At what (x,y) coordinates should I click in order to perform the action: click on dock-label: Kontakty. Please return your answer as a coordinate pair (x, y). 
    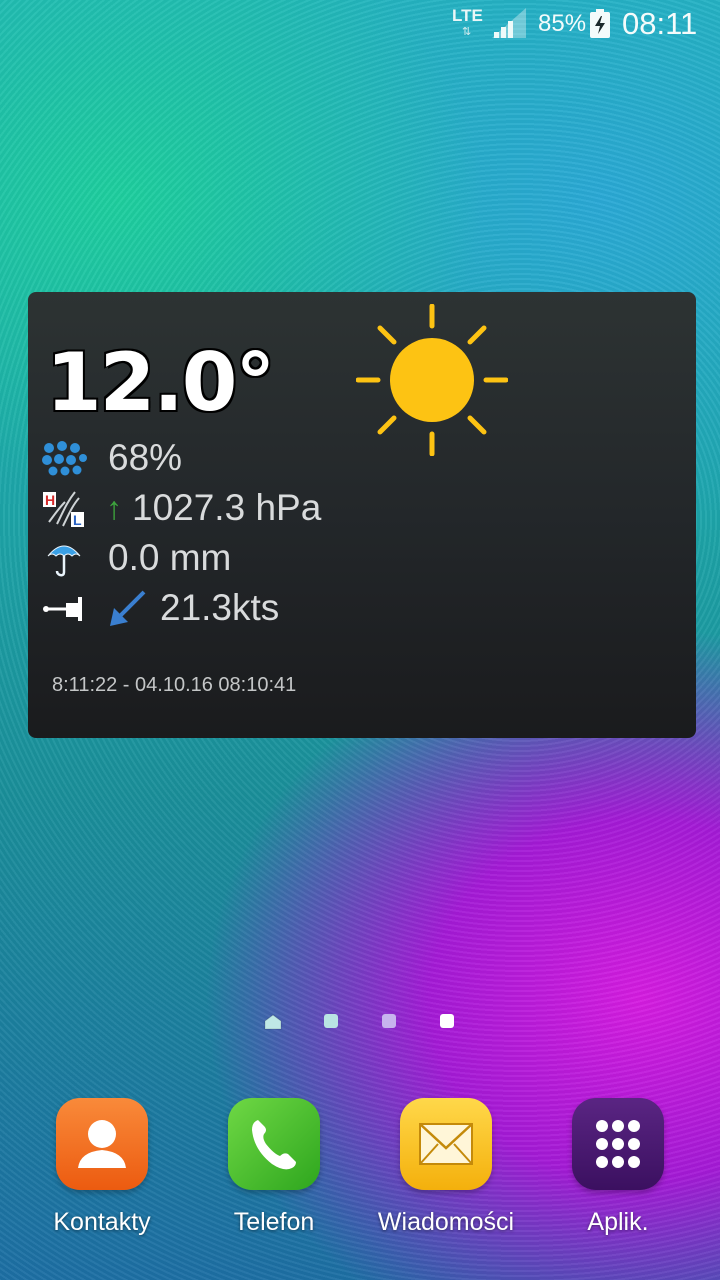
    Looking at the image, I should click on (102, 1222).